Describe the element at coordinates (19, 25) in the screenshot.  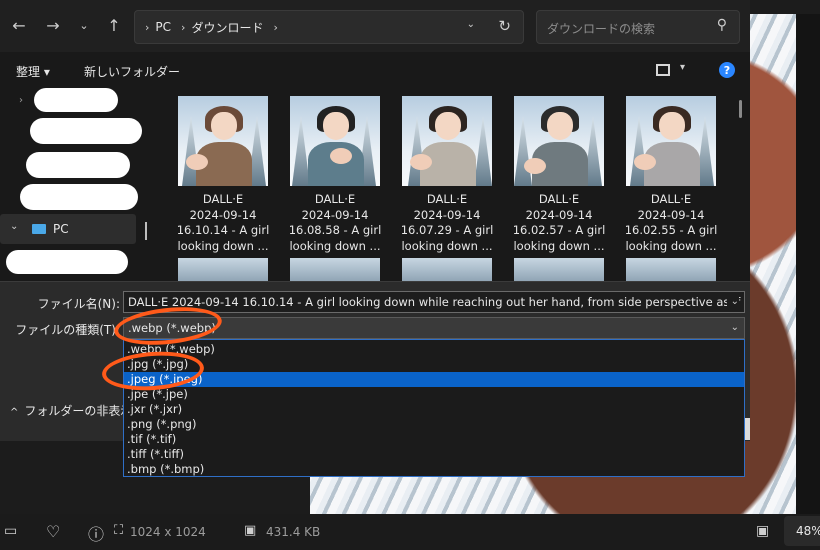
I see `back-arrow-icon: ←` at that location.